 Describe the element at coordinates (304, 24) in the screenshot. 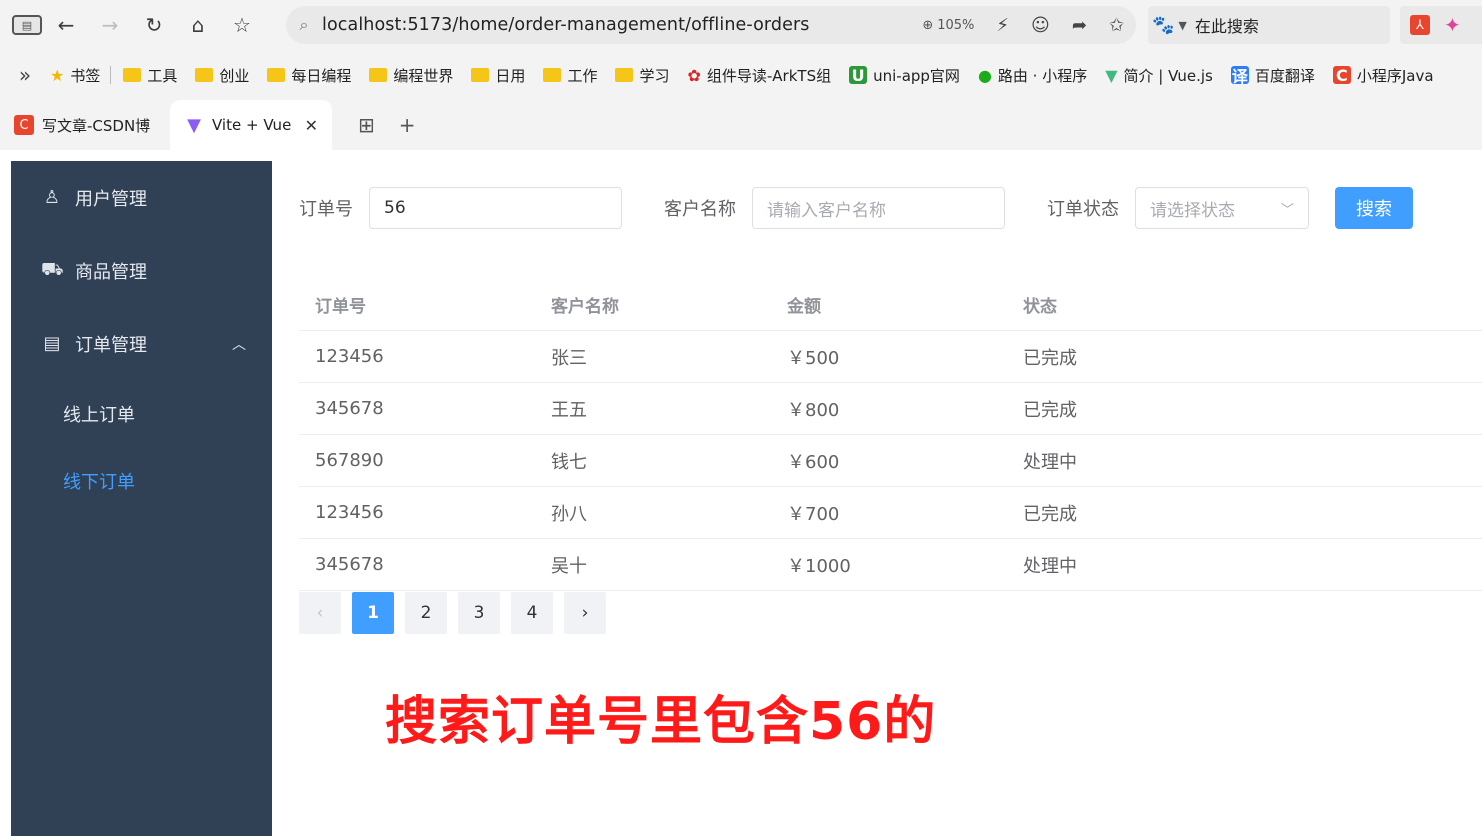

I see `search-icon: ⌕` at that location.